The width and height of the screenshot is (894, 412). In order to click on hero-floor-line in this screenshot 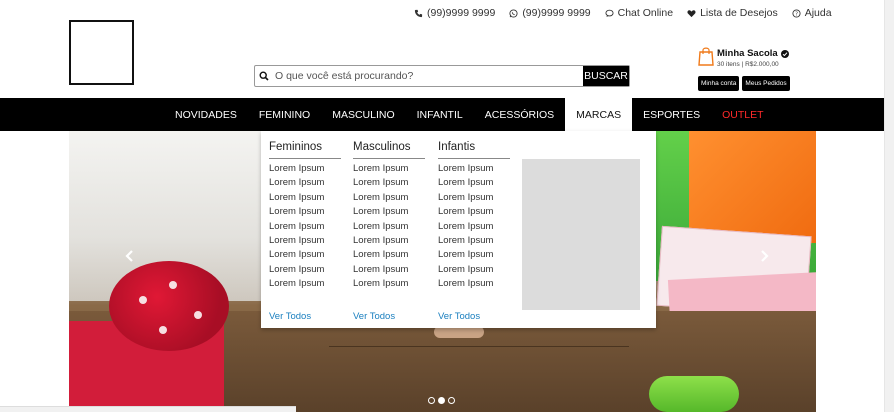, I will do `click(479, 346)`.